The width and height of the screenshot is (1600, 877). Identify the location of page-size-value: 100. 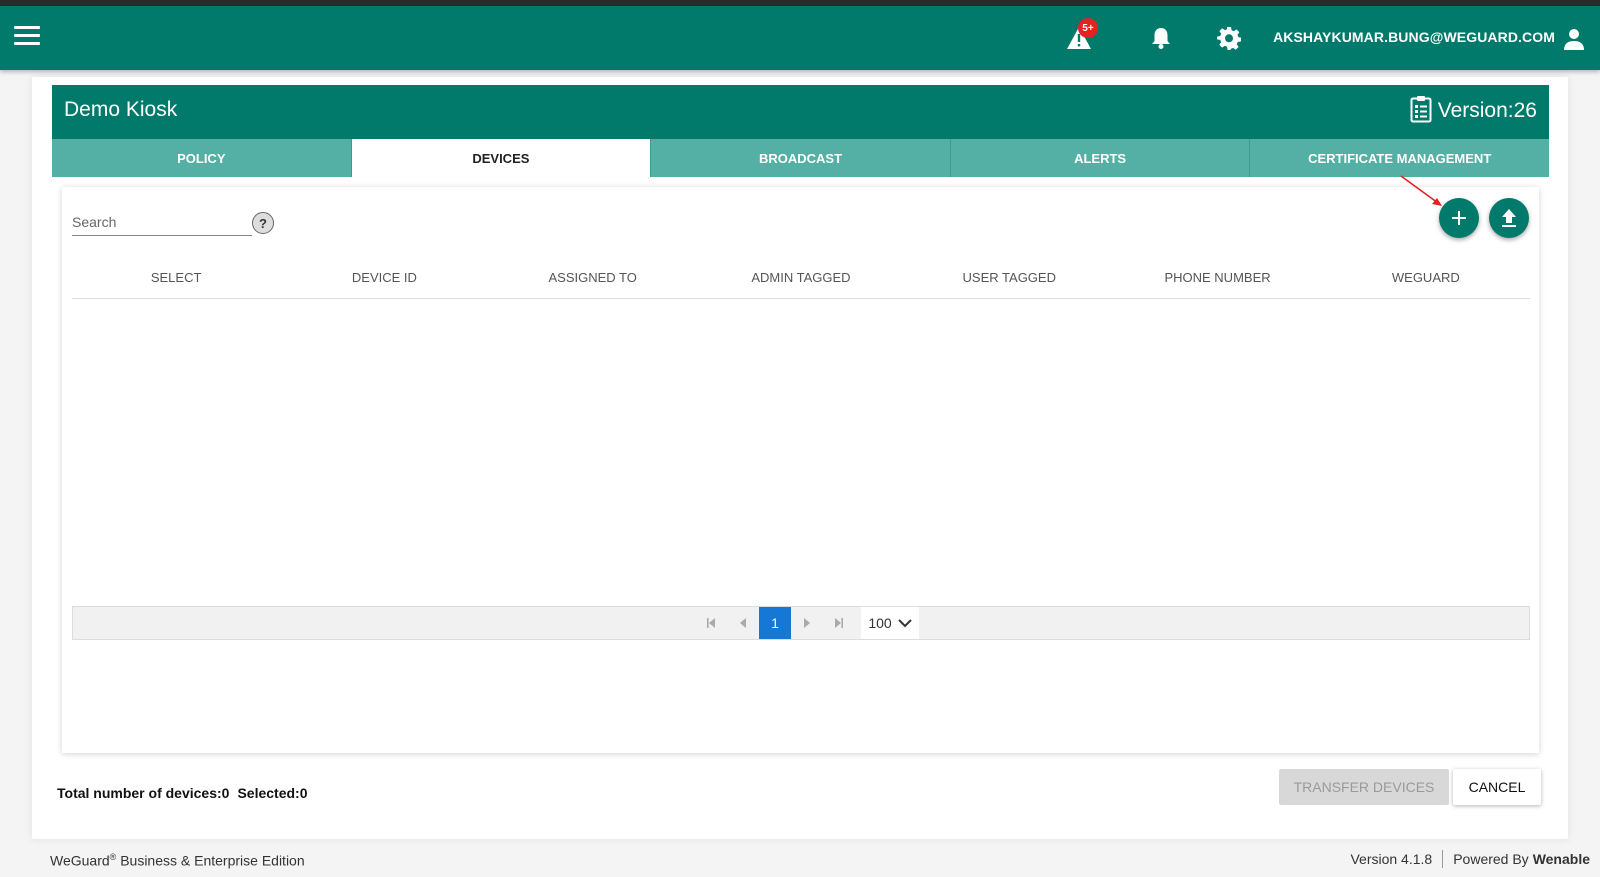
(880, 623).